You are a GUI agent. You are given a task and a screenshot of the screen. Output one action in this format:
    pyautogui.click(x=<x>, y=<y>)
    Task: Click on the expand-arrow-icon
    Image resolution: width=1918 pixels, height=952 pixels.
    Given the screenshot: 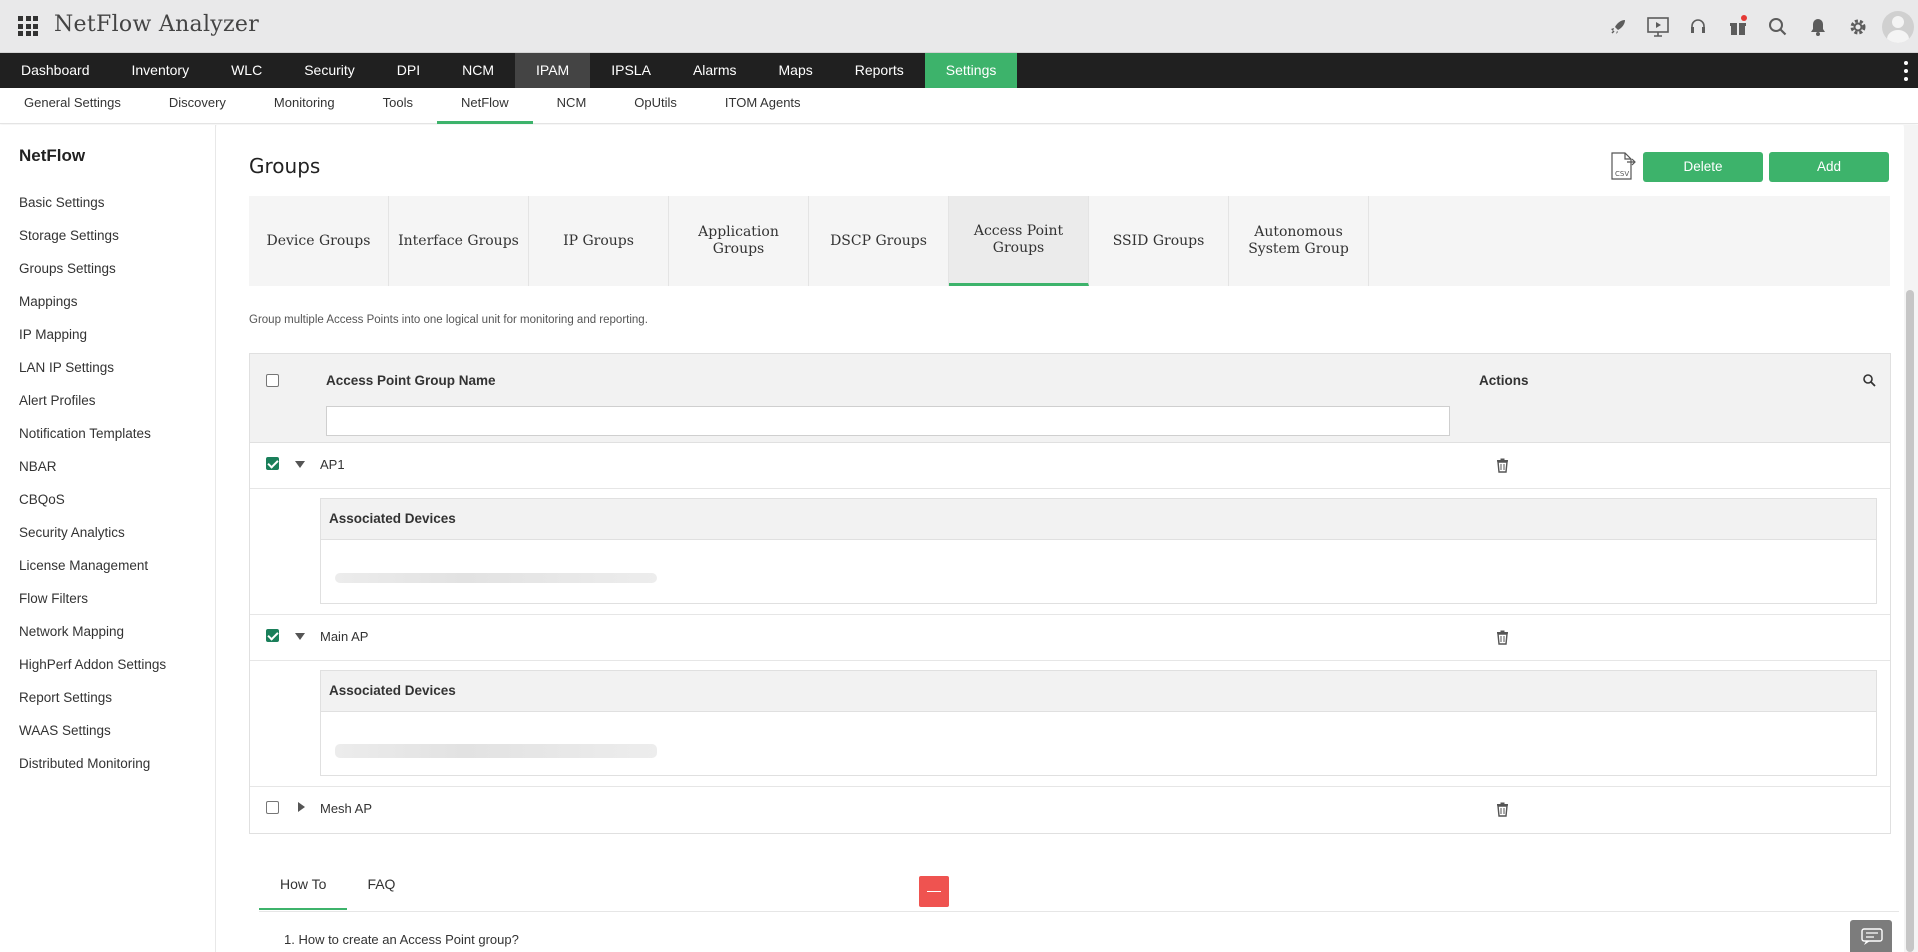 What is the action you would take?
    pyautogui.click(x=301, y=807)
    